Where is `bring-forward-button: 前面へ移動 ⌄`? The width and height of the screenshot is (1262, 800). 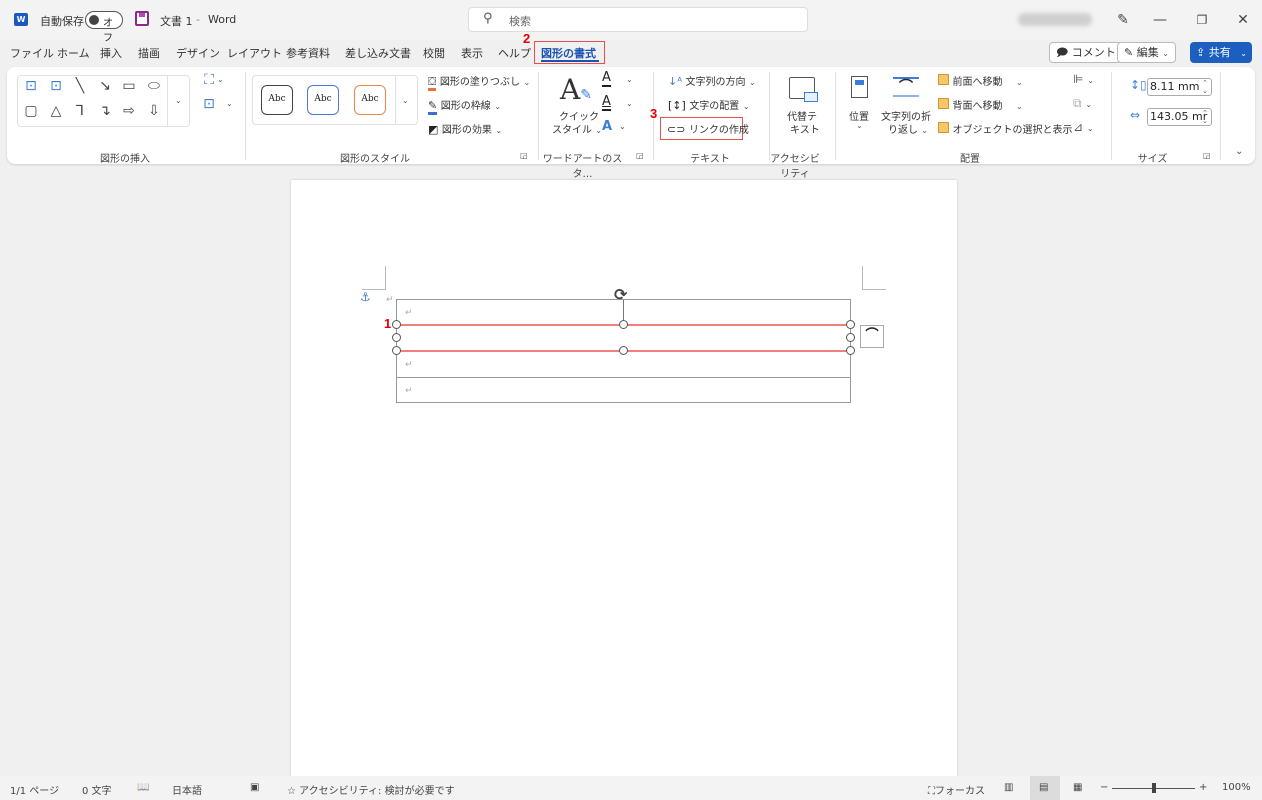
bring-forward-button: 前面へ移動 ⌄ is located at coordinates (980, 80).